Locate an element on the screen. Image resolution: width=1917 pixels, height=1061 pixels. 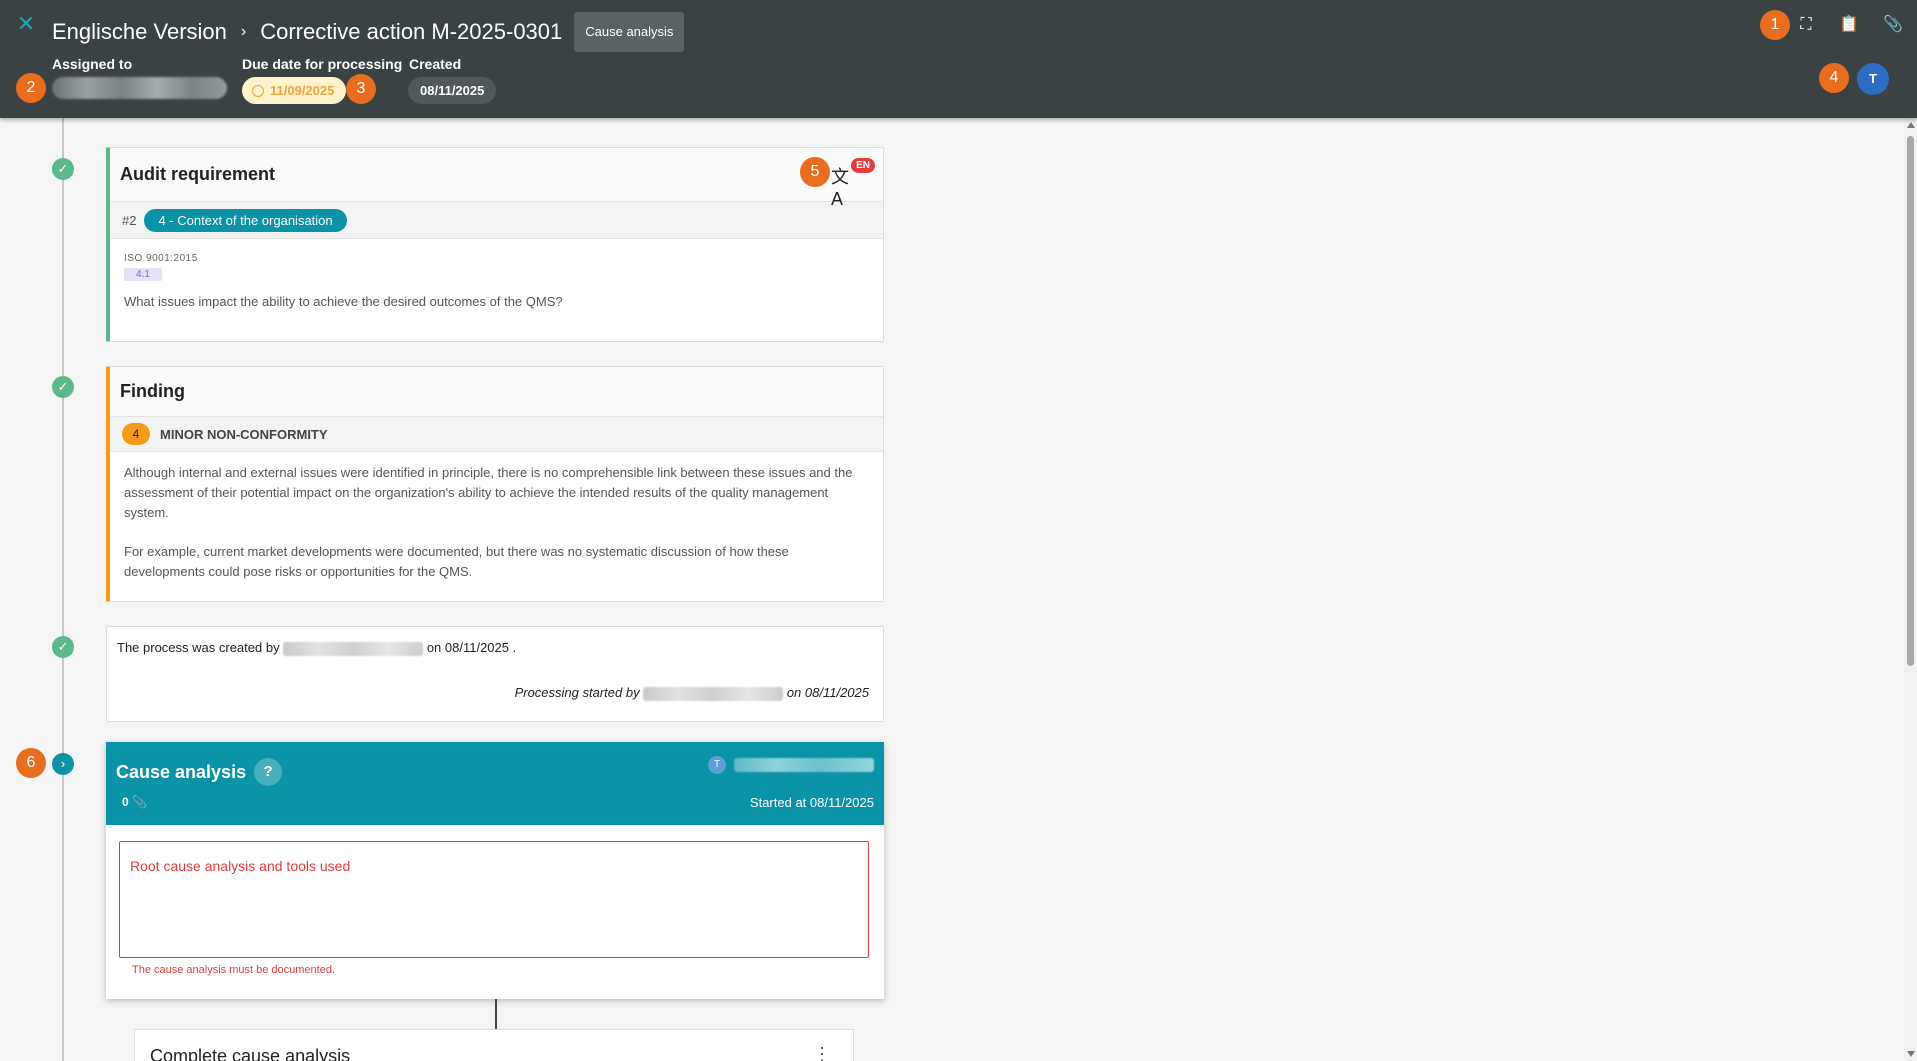
assigned-label: Assigned to is located at coordinates (92, 64).